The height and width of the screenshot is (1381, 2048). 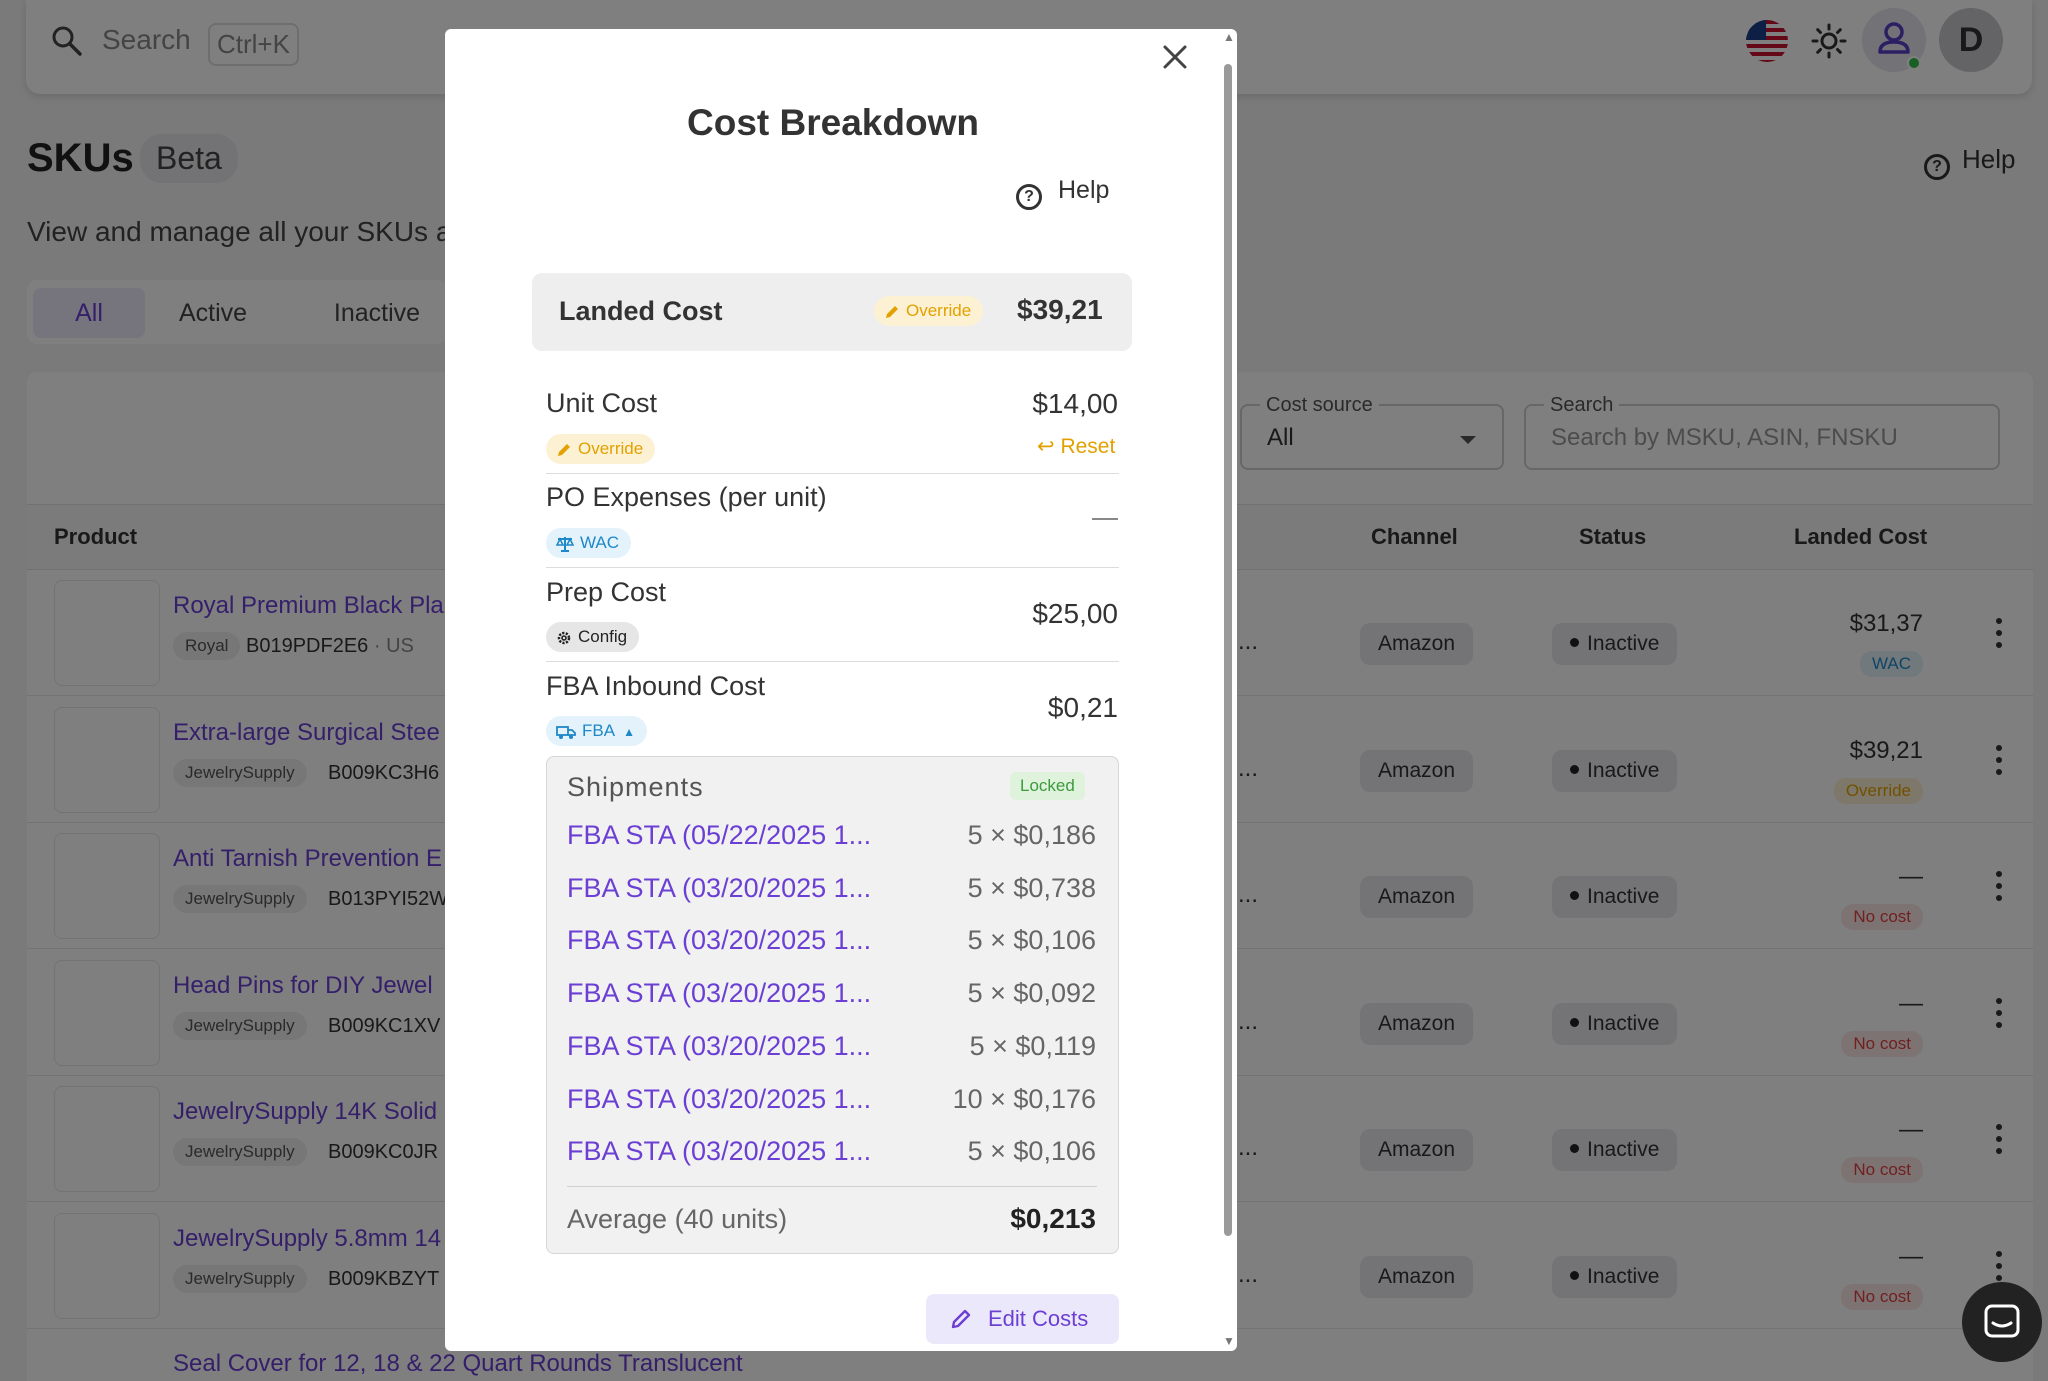 I want to click on locked-badge: Locked, so click(x=1047, y=786).